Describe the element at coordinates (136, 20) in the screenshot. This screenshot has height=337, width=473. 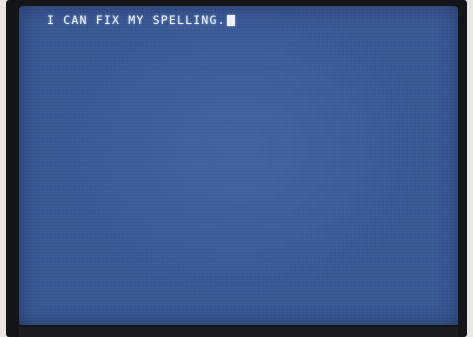
I see `terminal-text: I CAN FIX MY SPELLING.` at that location.